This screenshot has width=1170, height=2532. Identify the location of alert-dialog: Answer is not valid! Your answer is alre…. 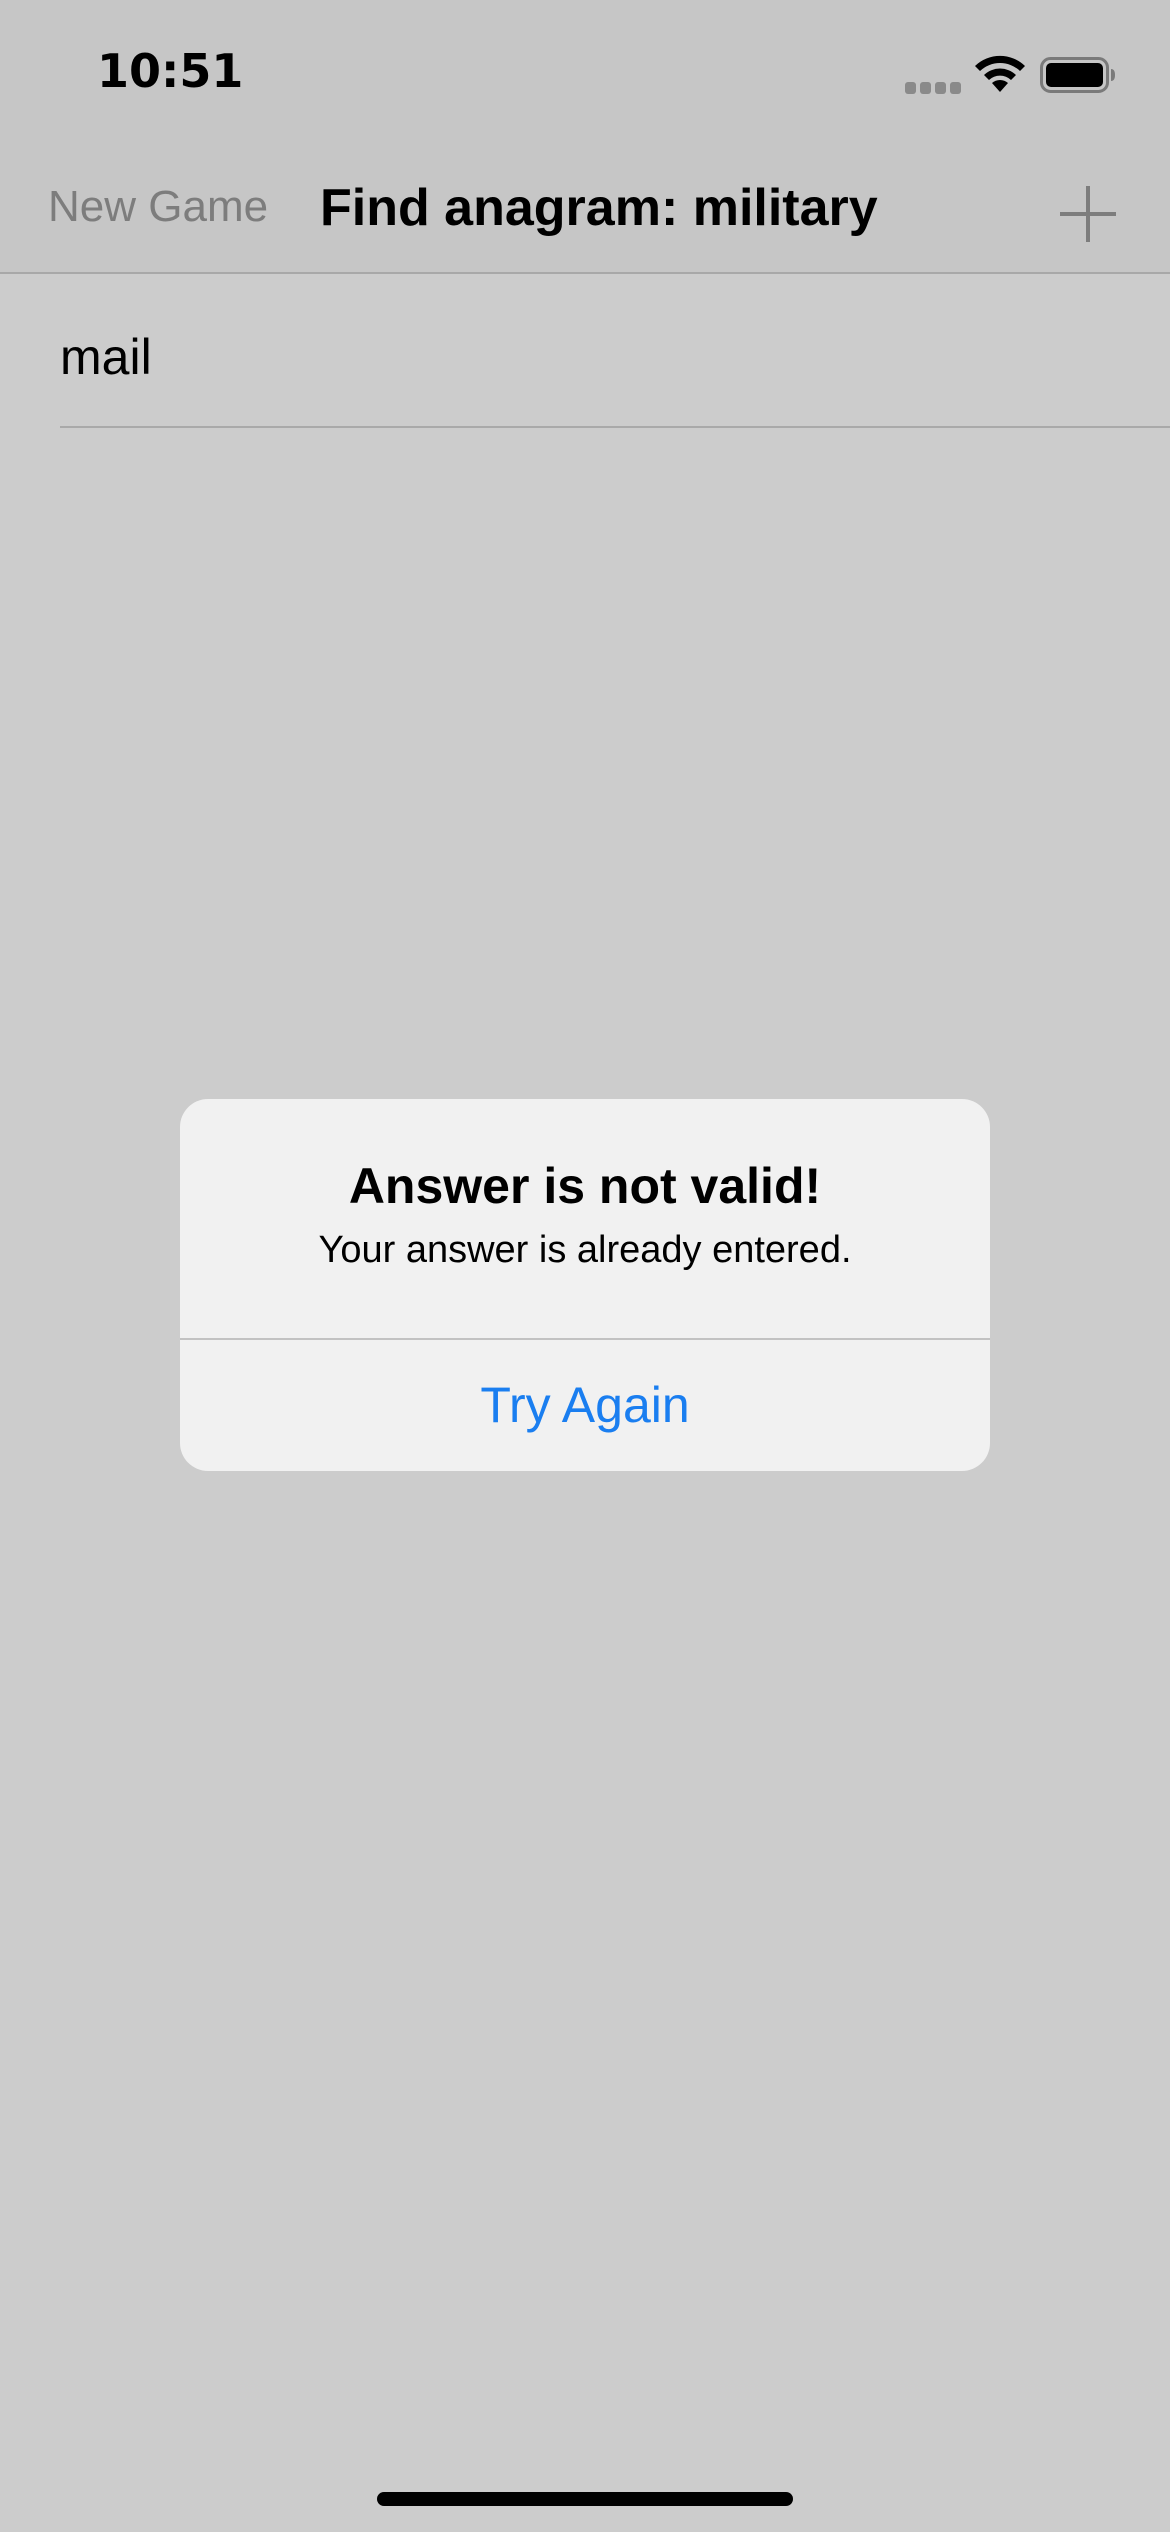
(585, 1285).